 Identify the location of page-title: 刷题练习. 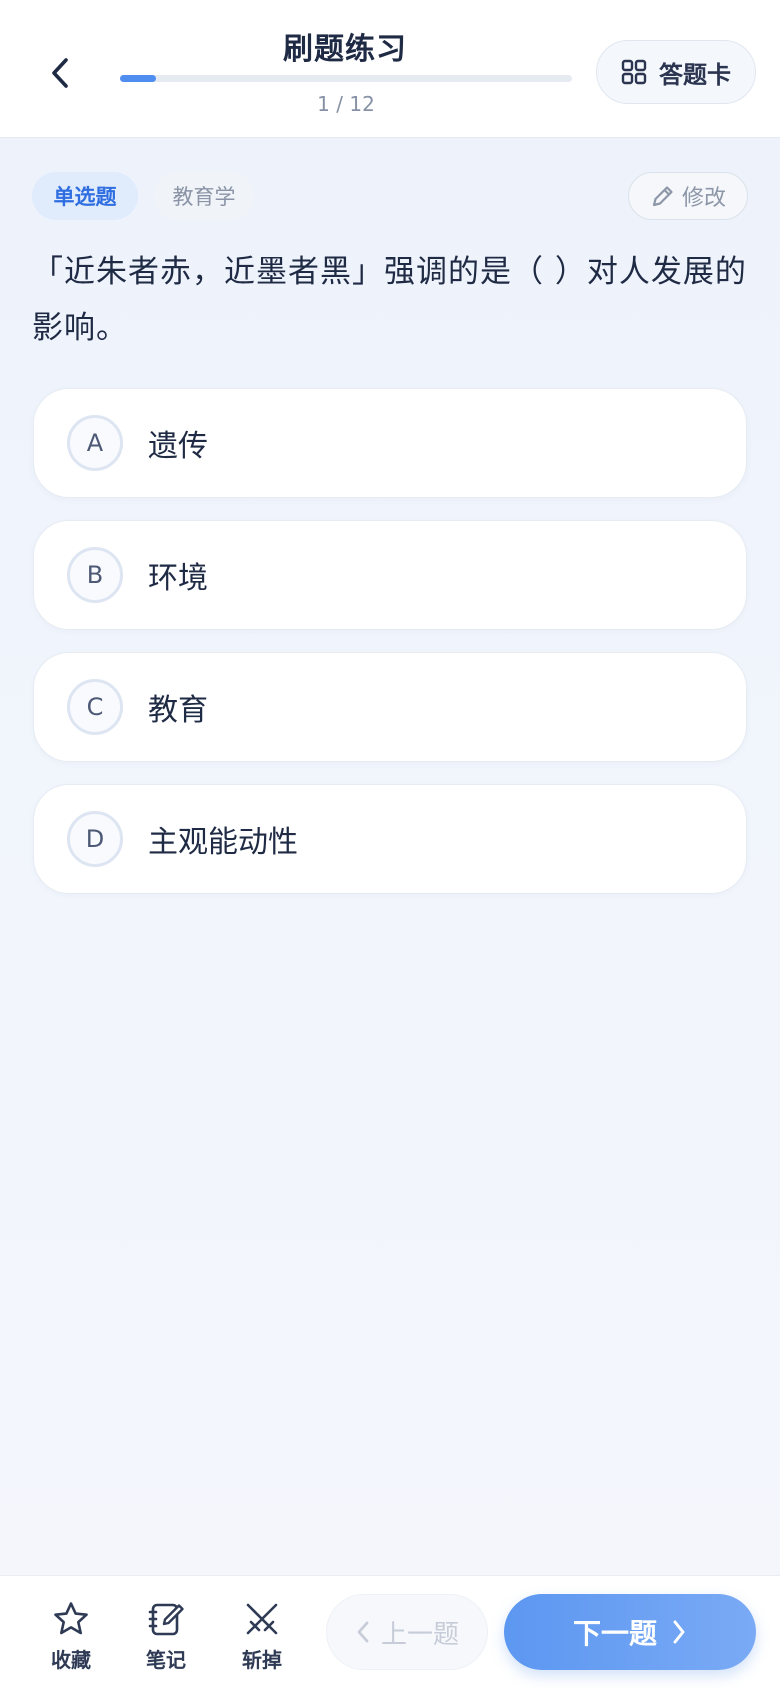
(345, 49).